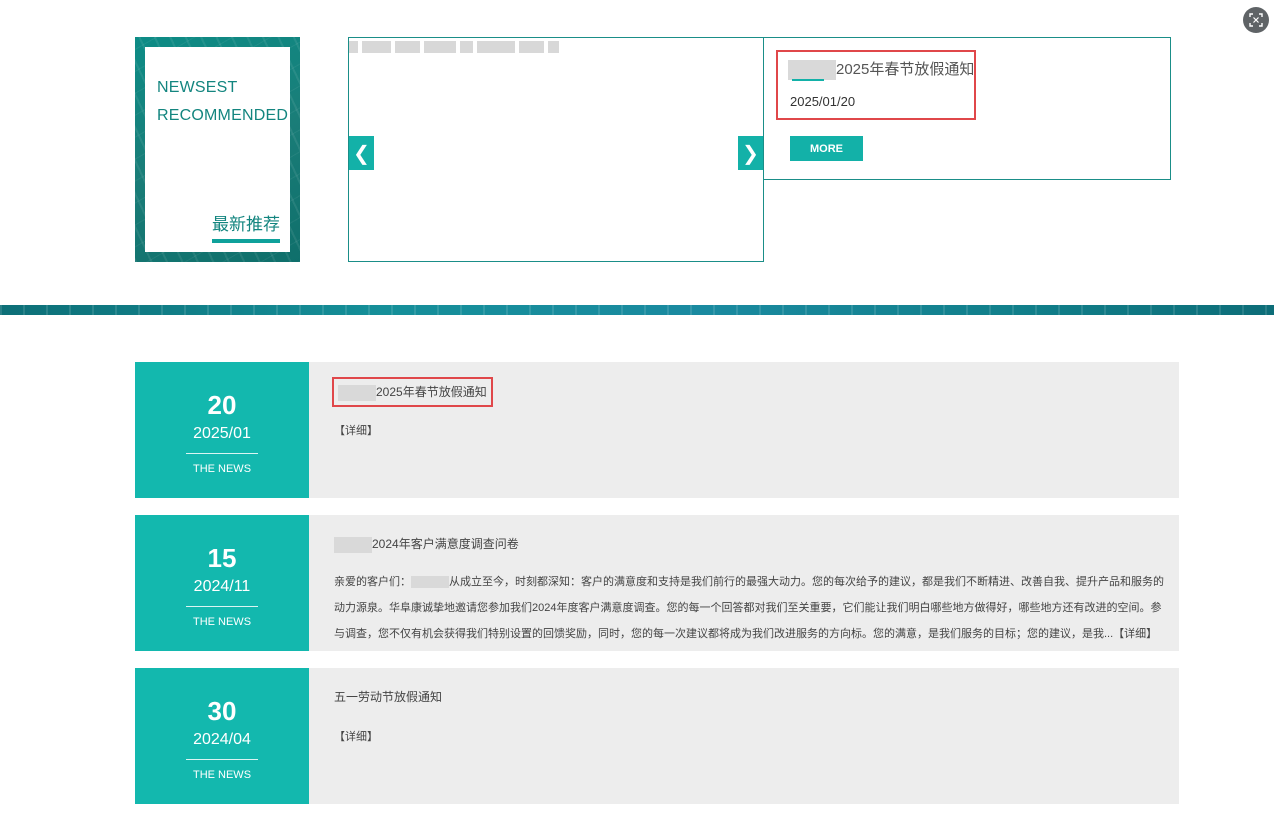  What do you see at coordinates (361, 153) in the screenshot?
I see `carousel-prev-button: ❮` at bounding box center [361, 153].